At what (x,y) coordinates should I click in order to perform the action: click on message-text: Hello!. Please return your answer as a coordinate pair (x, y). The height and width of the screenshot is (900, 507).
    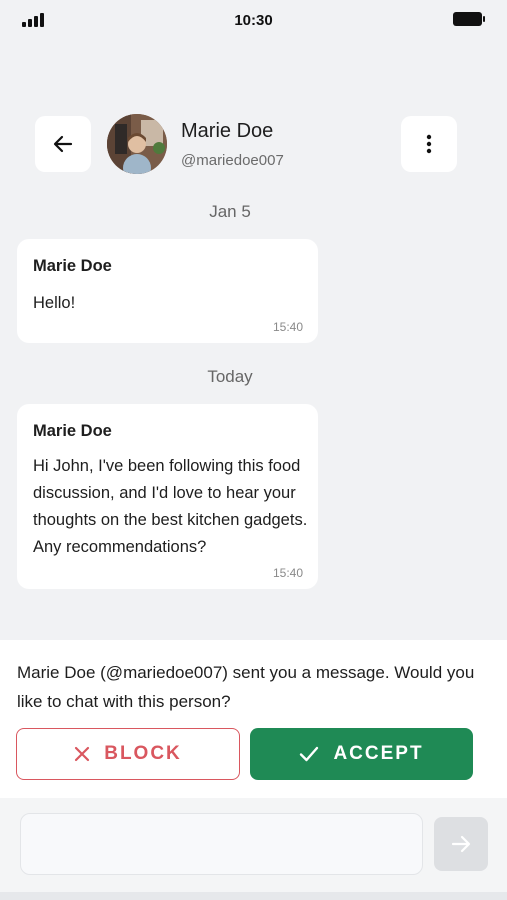
    Looking at the image, I should click on (54, 303).